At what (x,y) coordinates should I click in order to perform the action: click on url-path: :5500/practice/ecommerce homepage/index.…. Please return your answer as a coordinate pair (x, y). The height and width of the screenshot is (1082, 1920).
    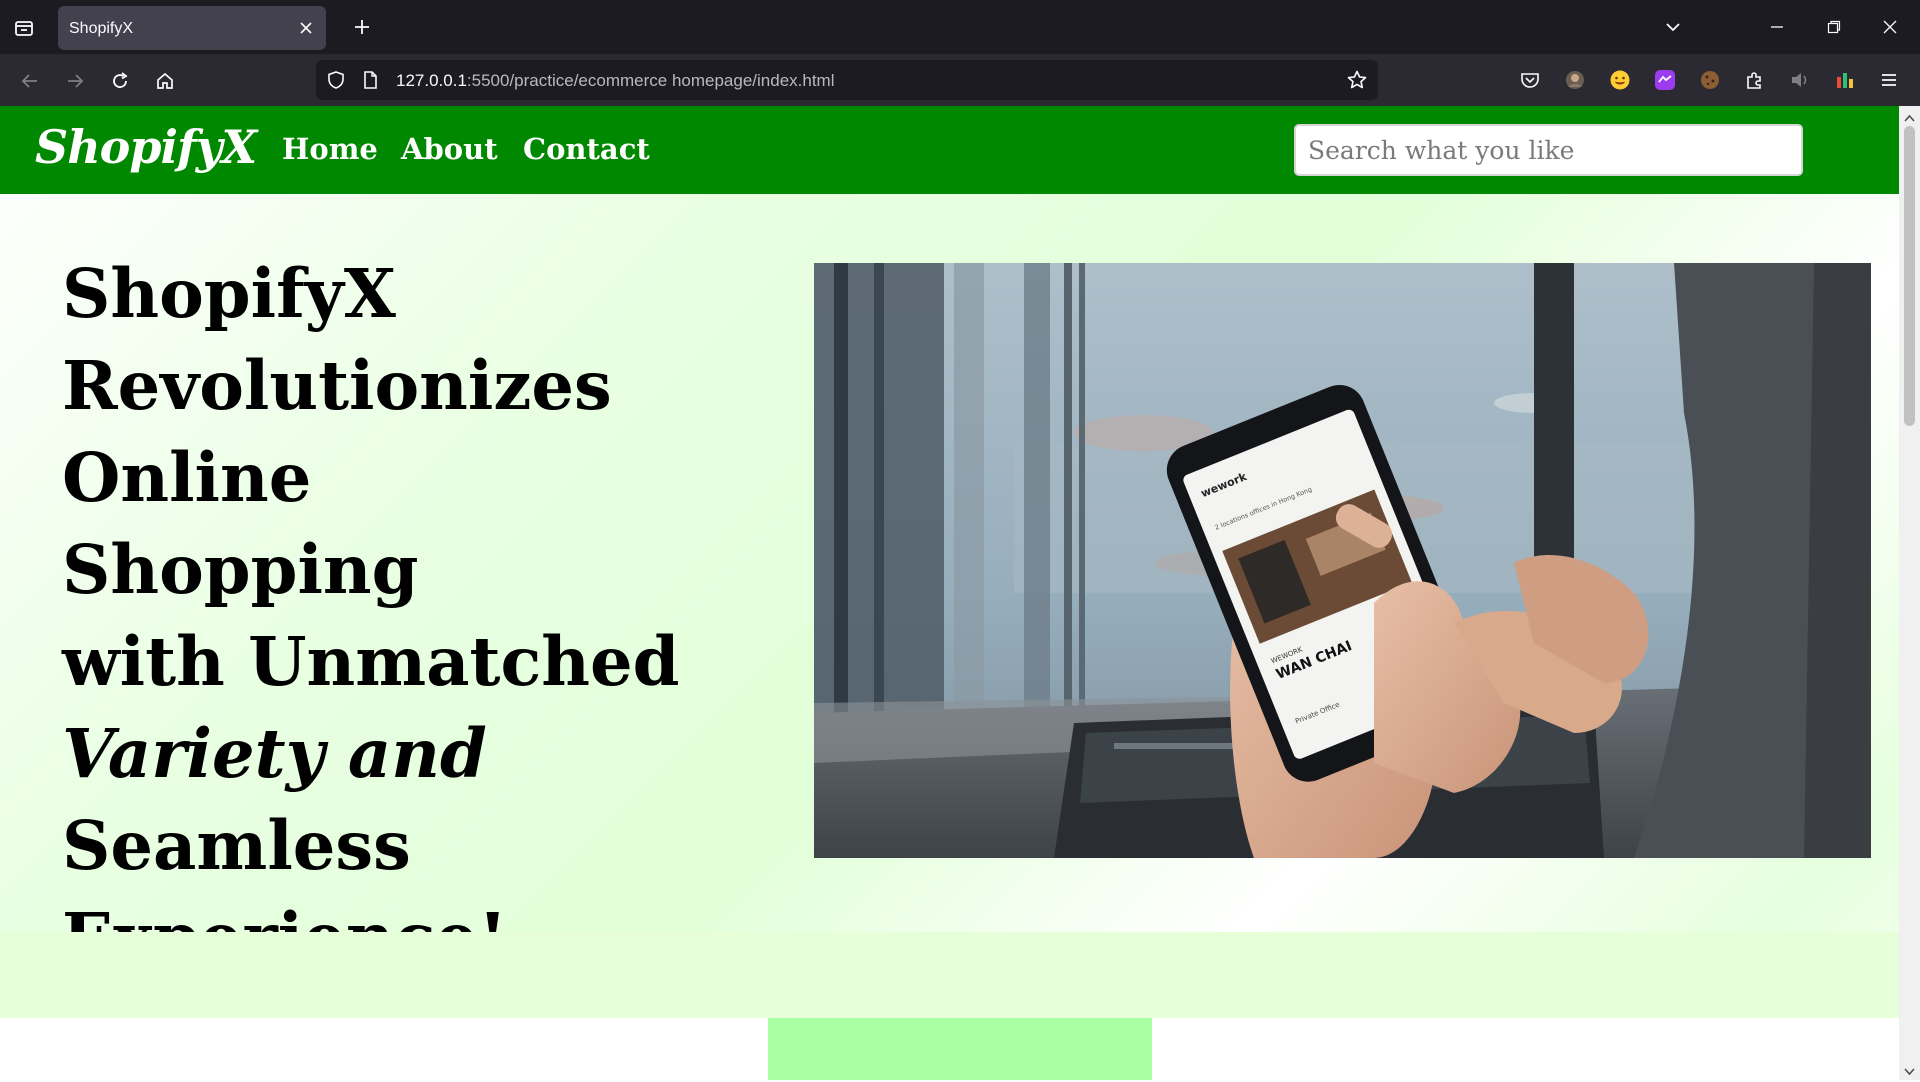
    Looking at the image, I should click on (650, 80).